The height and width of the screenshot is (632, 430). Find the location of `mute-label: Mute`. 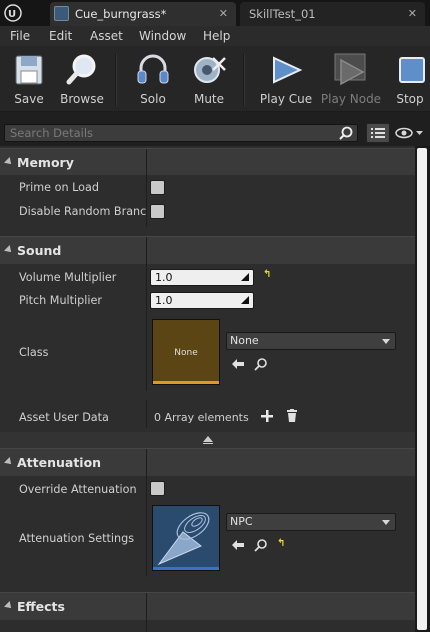

mute-label: Mute is located at coordinates (209, 99).